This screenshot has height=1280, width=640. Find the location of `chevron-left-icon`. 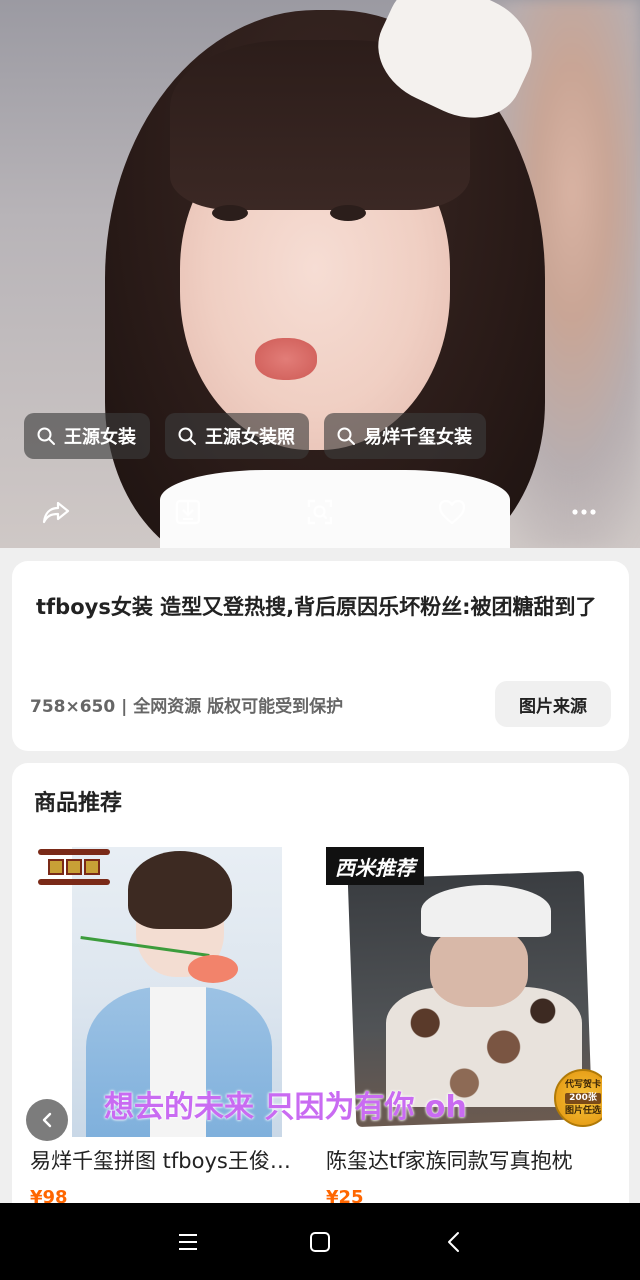

chevron-left-icon is located at coordinates (47, 1120).